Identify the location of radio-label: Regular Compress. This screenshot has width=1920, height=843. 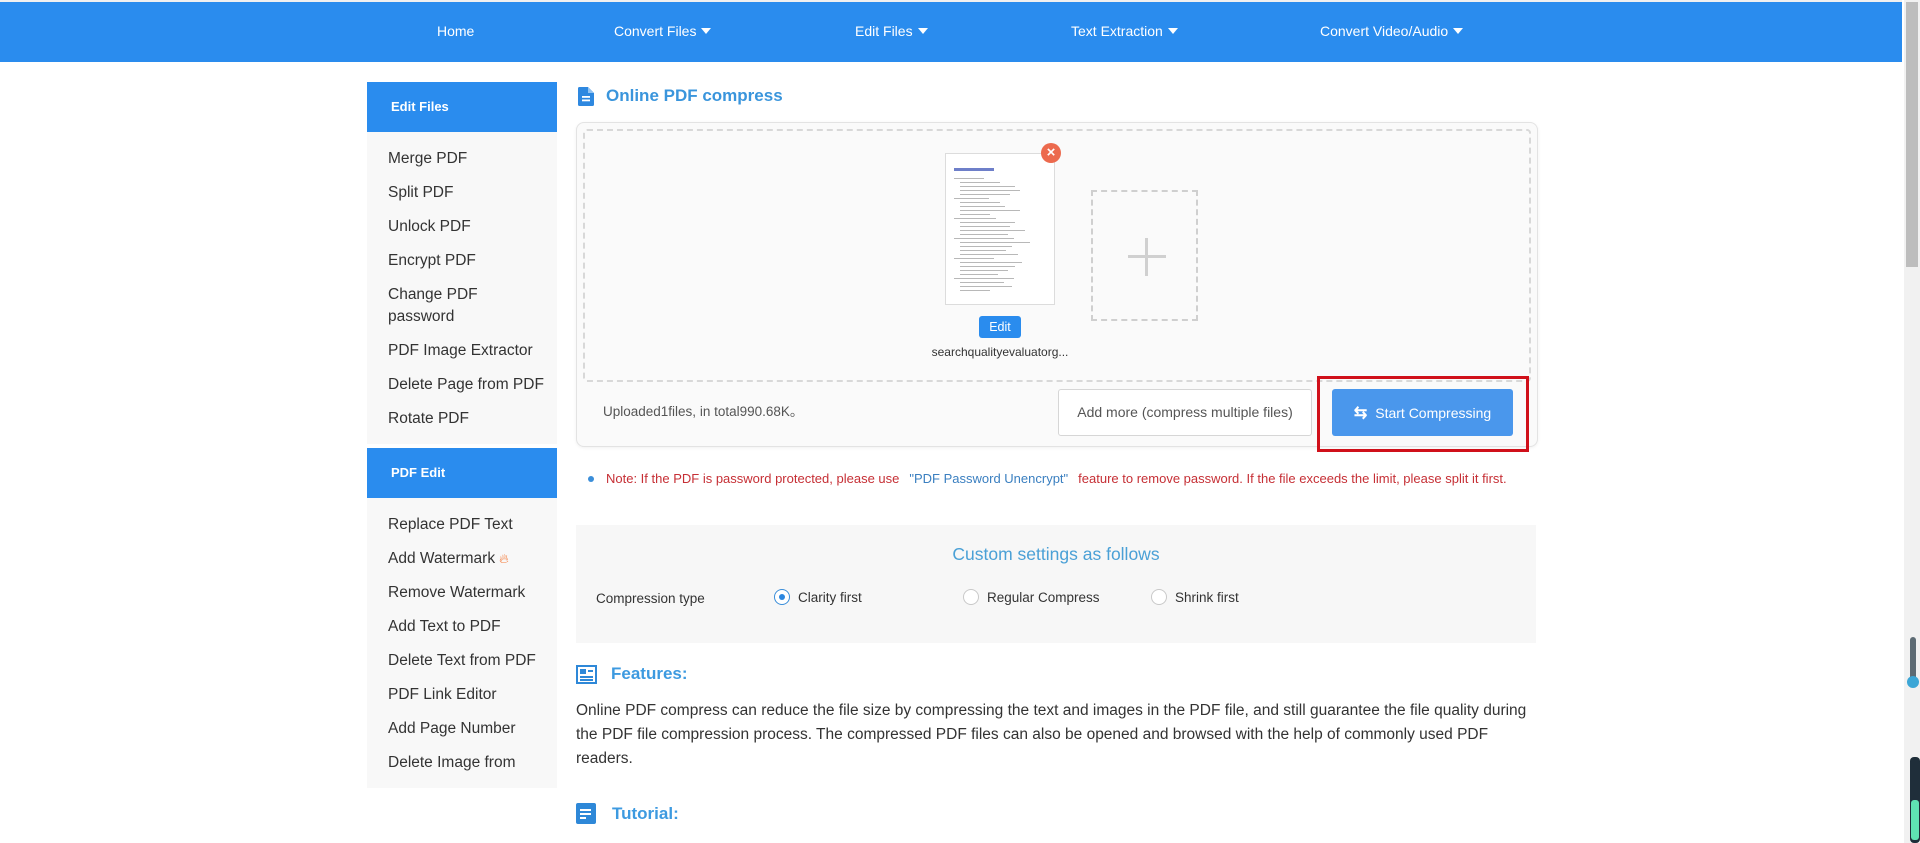
(1043, 597).